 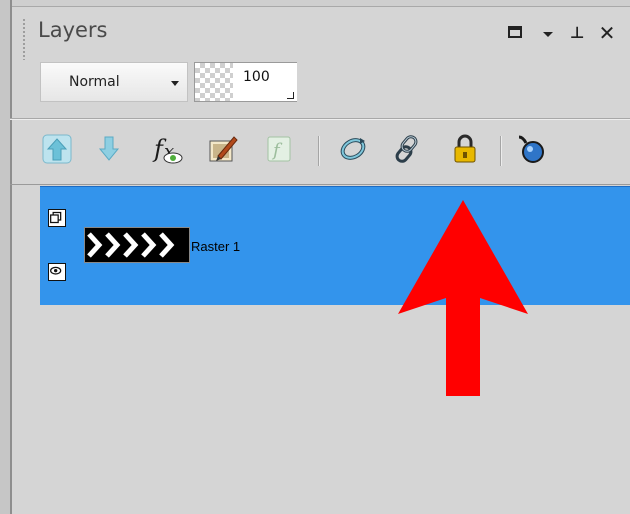 I want to click on layer-properties-icon, so click(x=223, y=149).